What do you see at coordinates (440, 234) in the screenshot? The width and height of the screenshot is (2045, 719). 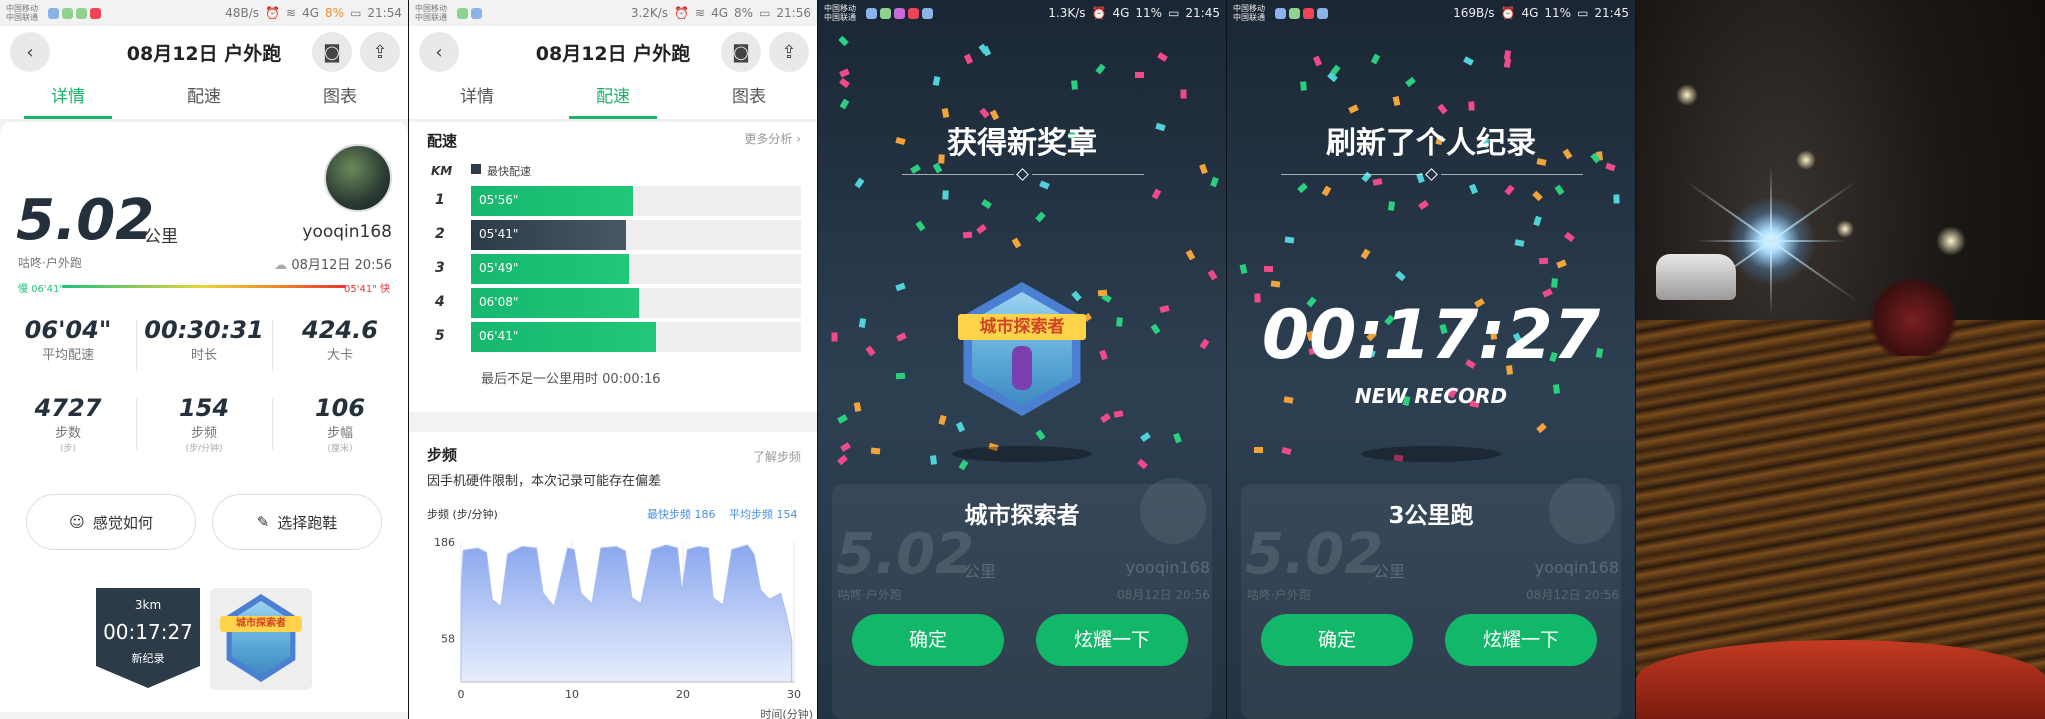 I see `pace-km: 2` at bounding box center [440, 234].